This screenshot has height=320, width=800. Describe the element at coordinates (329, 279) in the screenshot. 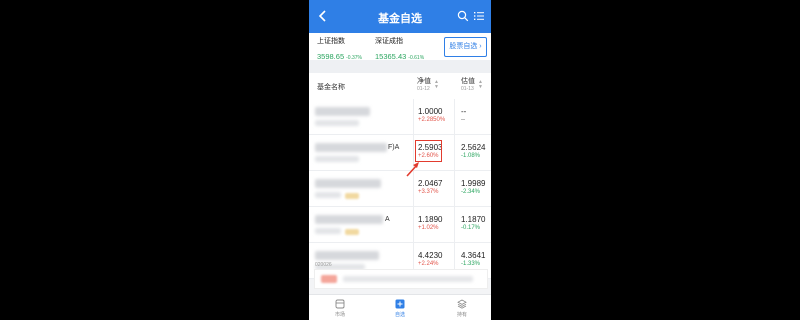

I see `promo-chip-blurred` at that location.